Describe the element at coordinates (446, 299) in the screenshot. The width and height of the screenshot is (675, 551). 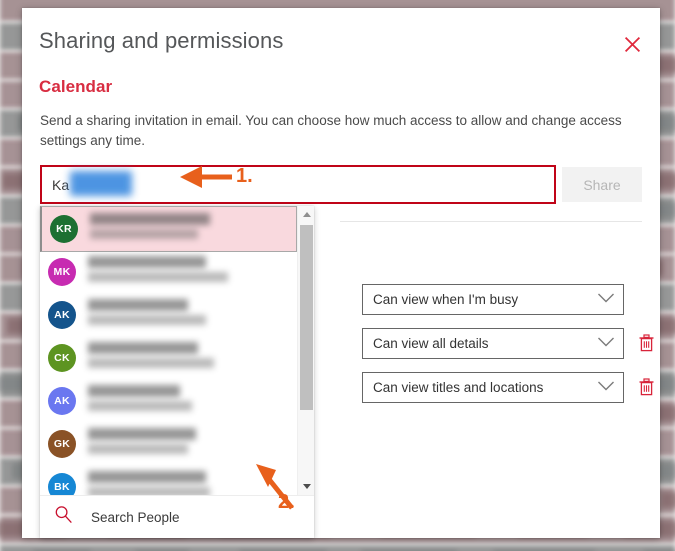
I see `permission-value: Can view when I'm busy` at that location.